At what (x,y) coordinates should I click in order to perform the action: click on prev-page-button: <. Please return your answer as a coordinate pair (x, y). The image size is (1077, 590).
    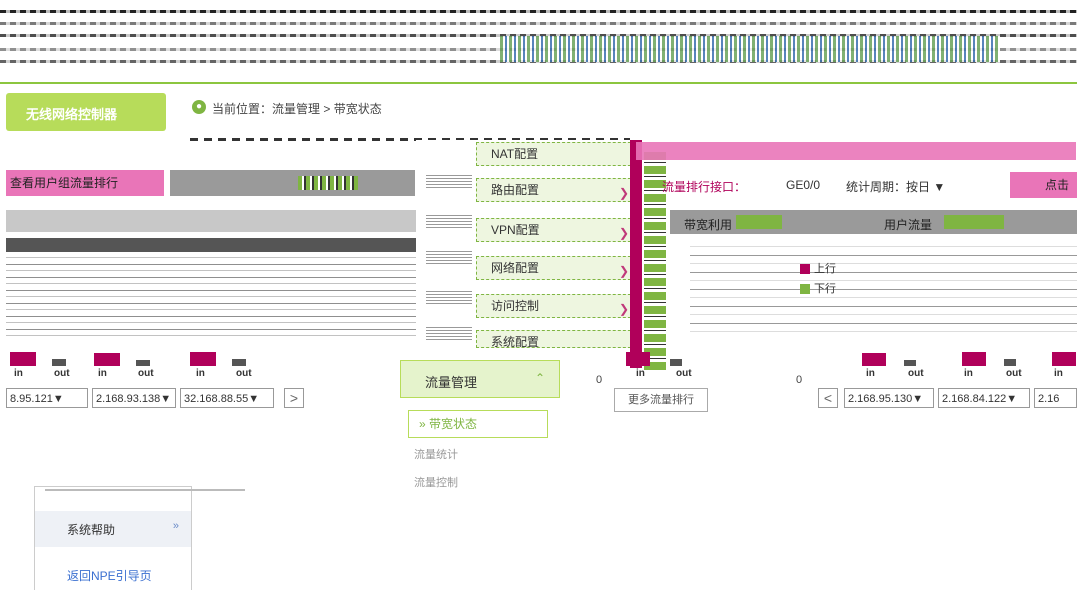
    Looking at the image, I should click on (828, 398).